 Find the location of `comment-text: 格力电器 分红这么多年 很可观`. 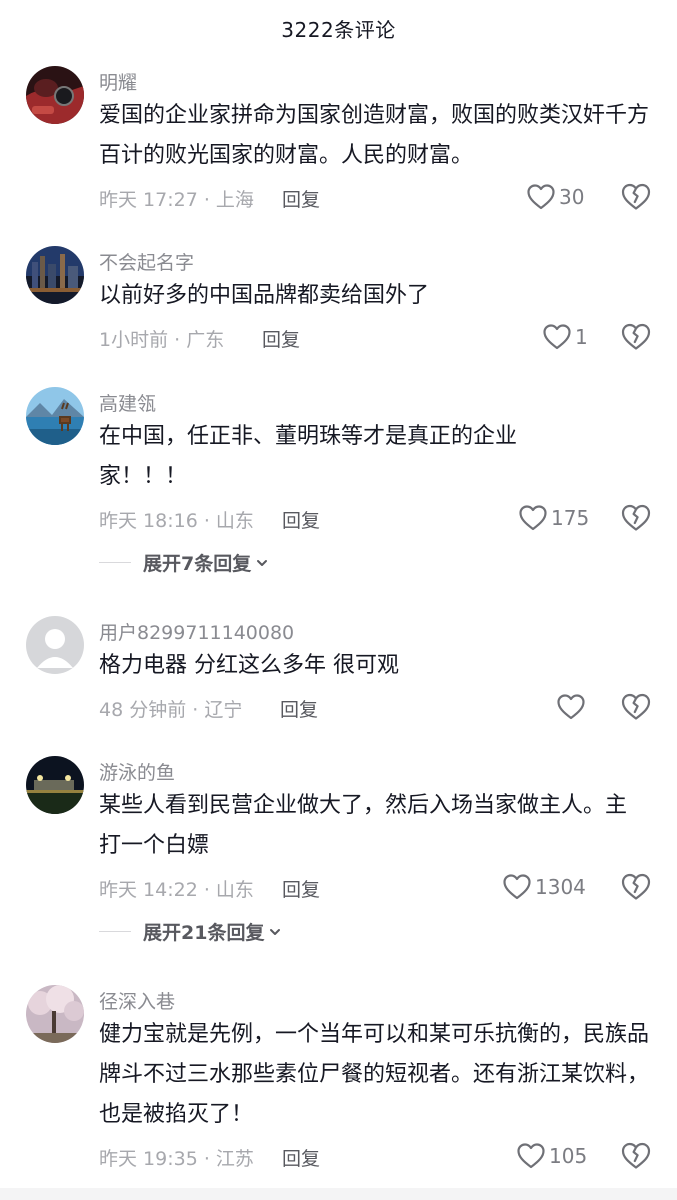

comment-text: 格力电器 分红这么多年 很可观 is located at coordinates (249, 665).